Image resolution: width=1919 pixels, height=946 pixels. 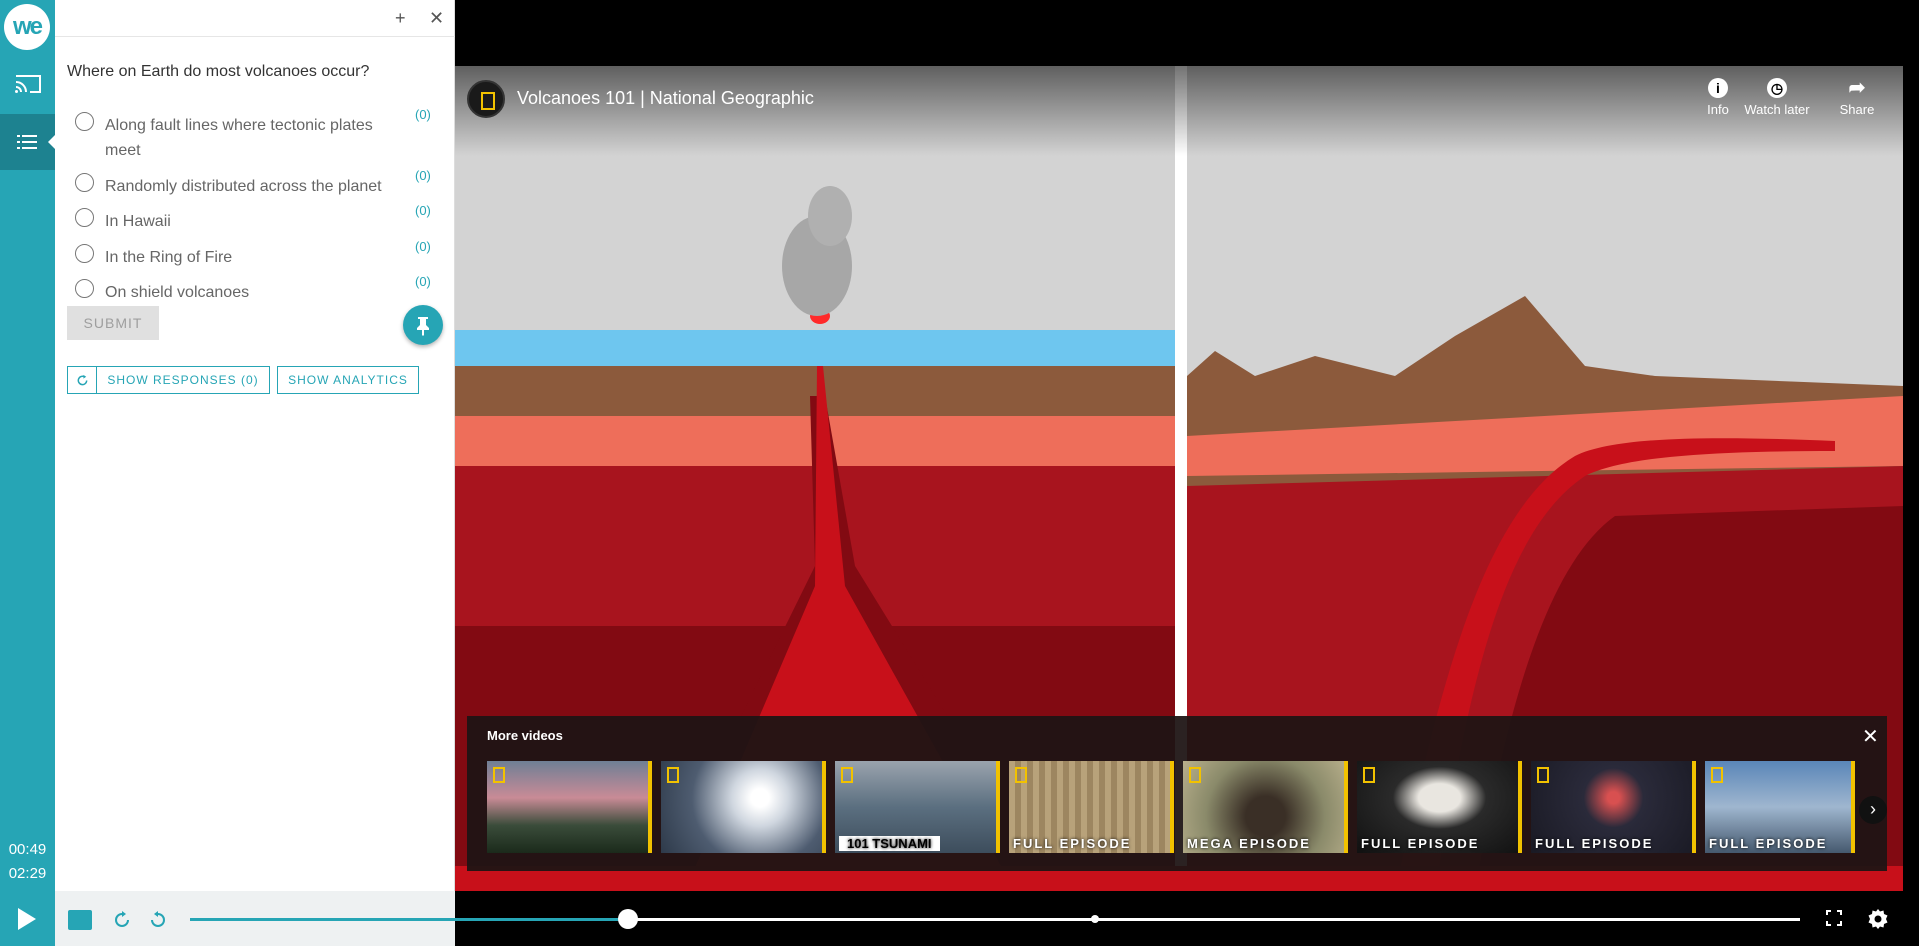 I want to click on watch-later-label: Watch later, so click(x=1777, y=109).